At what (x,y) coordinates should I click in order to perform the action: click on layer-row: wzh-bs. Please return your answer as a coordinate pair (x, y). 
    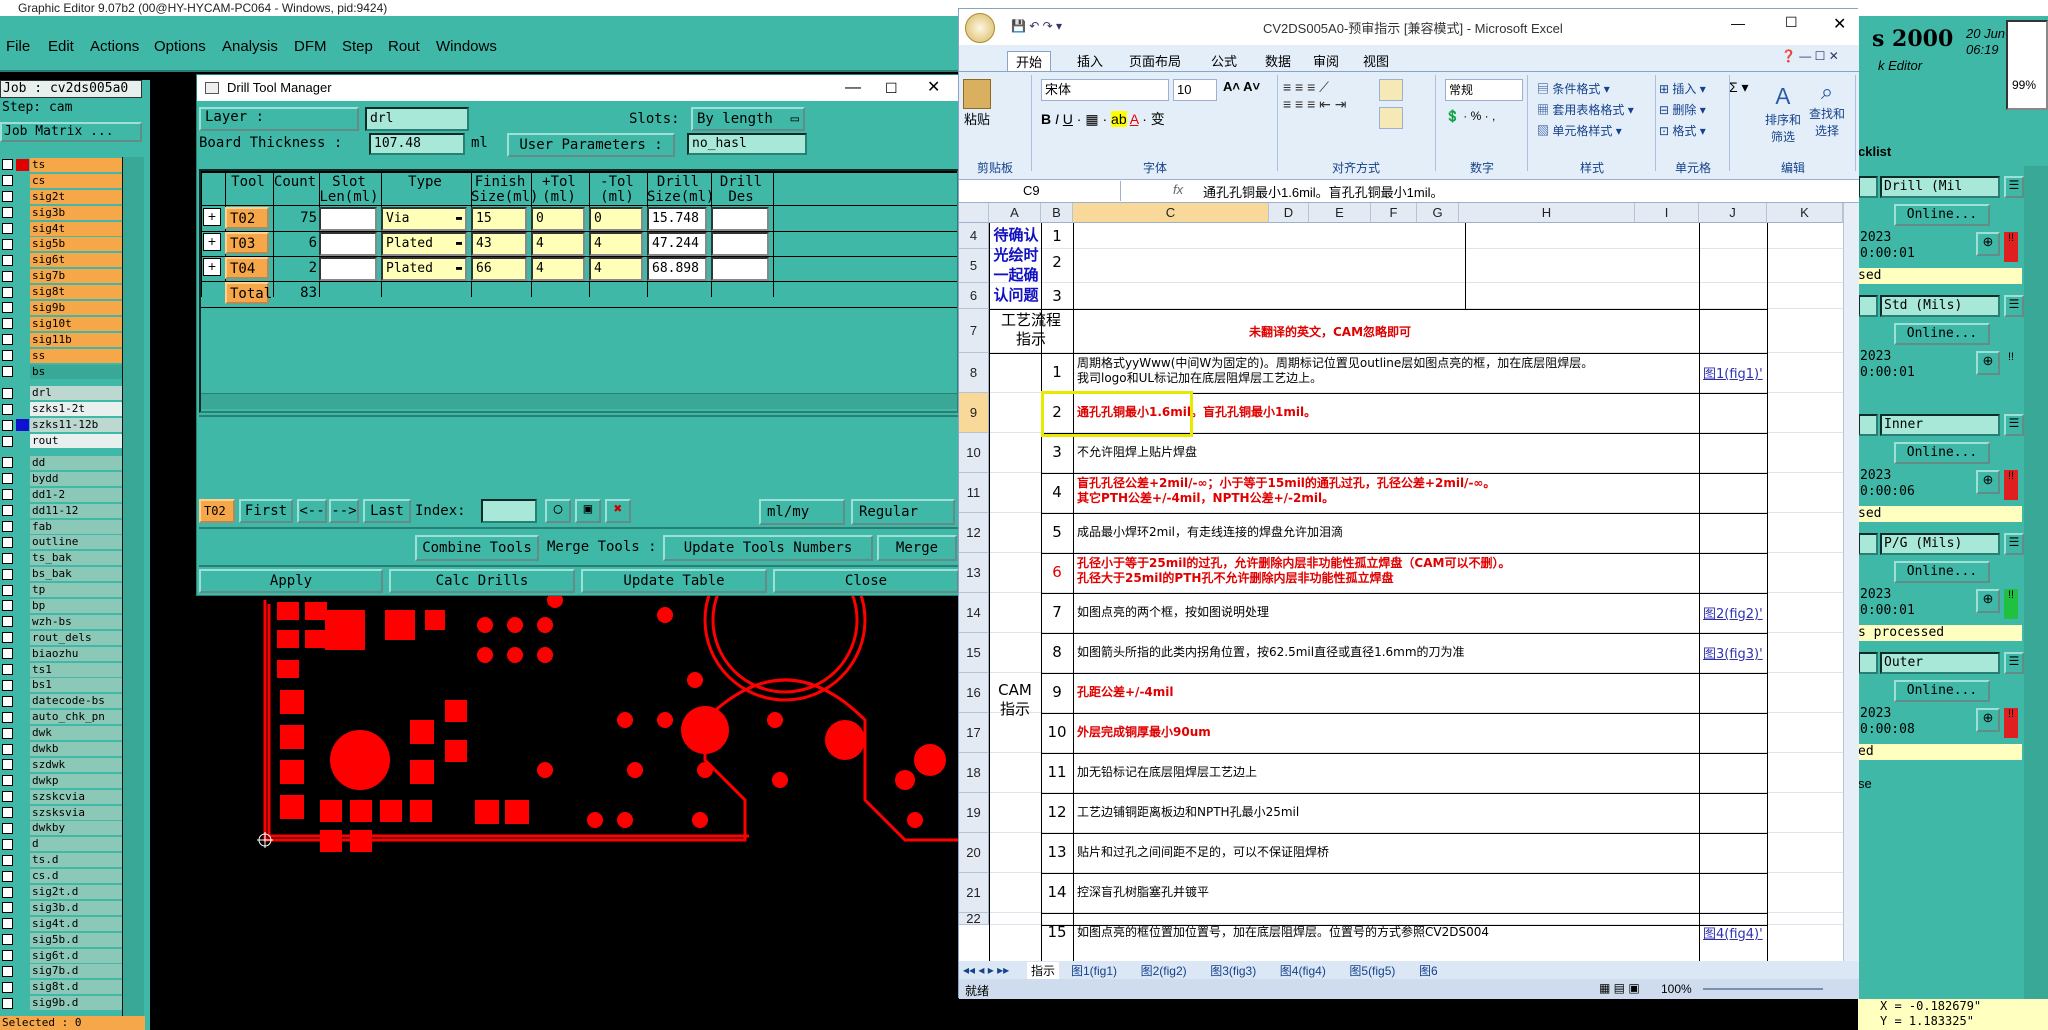
    Looking at the image, I should click on (61, 622).